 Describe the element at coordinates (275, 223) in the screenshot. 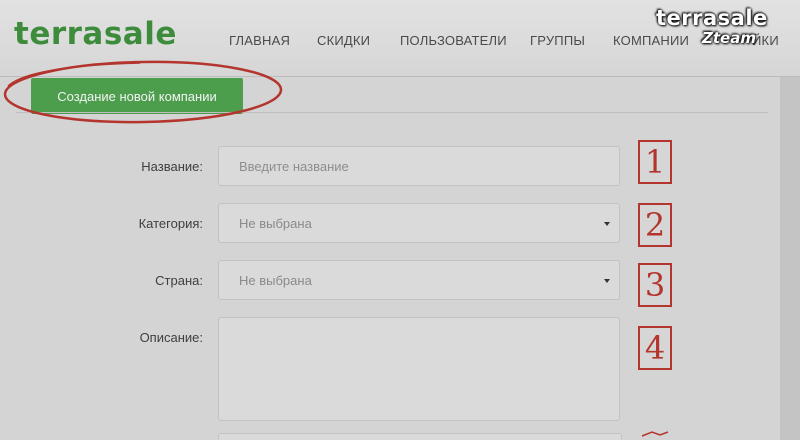

I see `category-select-value: Не выбрана` at that location.